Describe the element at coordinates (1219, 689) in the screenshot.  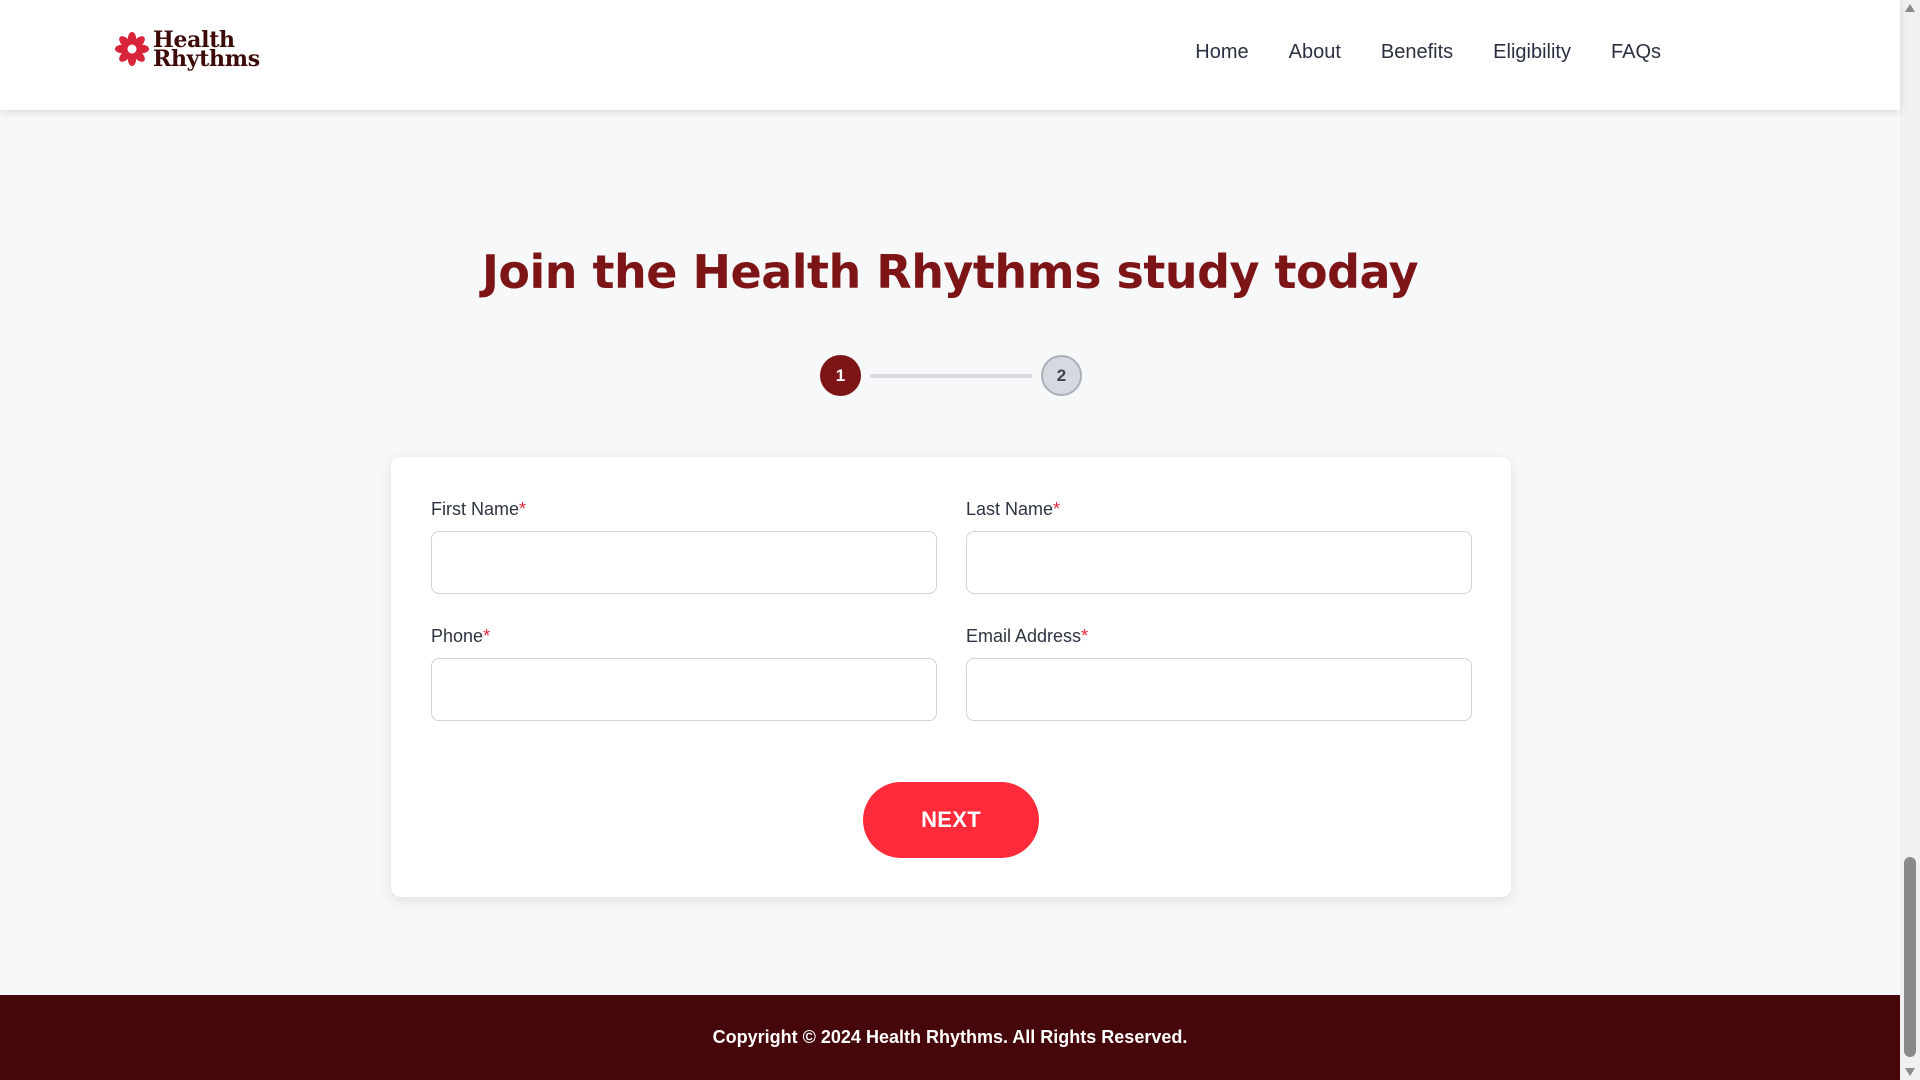
I see `email-input` at that location.